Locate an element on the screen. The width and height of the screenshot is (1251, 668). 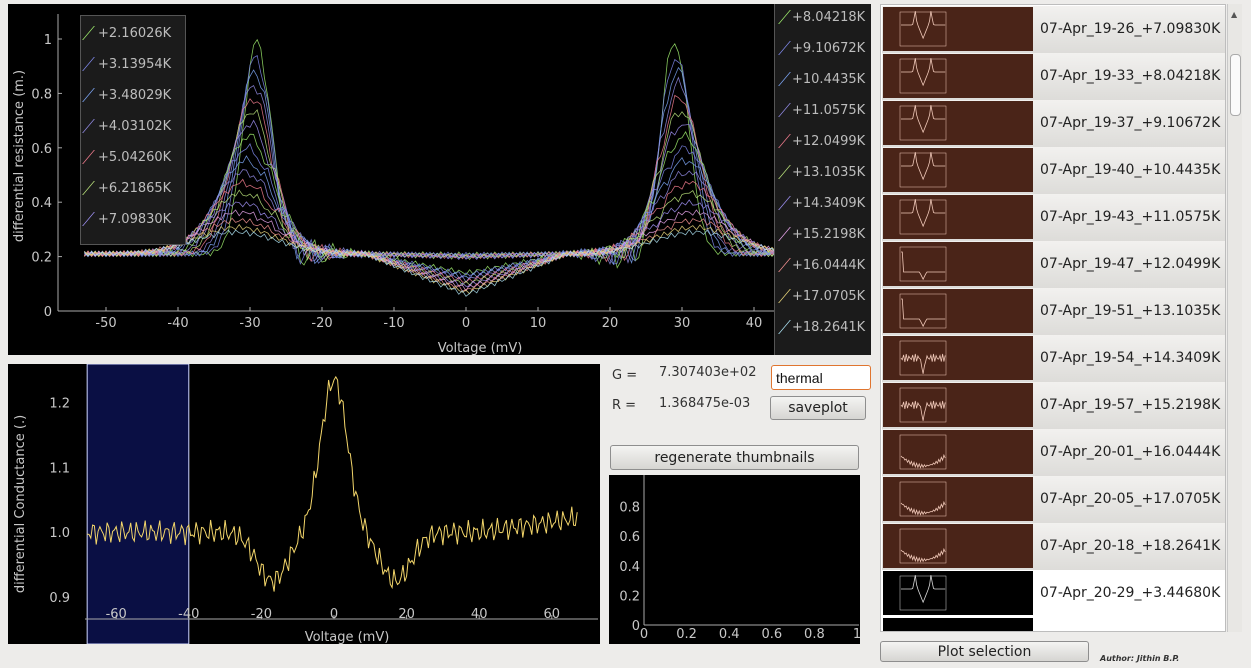
preview-plot-canvas: 0 0.2 0.4 0.6 0.8 1 0 0.2 0.4 0.6 0.8 is located at coordinates (740, 558).